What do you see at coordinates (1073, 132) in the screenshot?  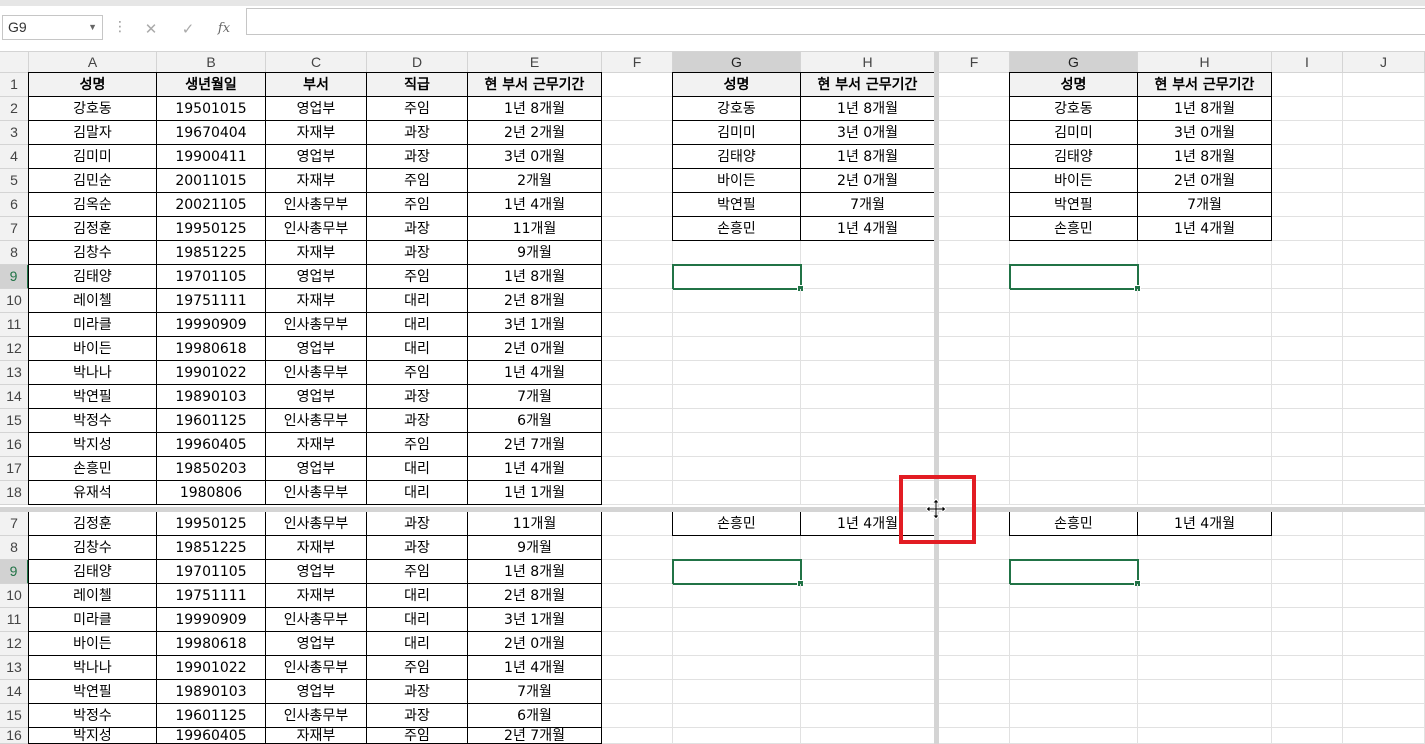 I see `lookup-cell: 김미미` at bounding box center [1073, 132].